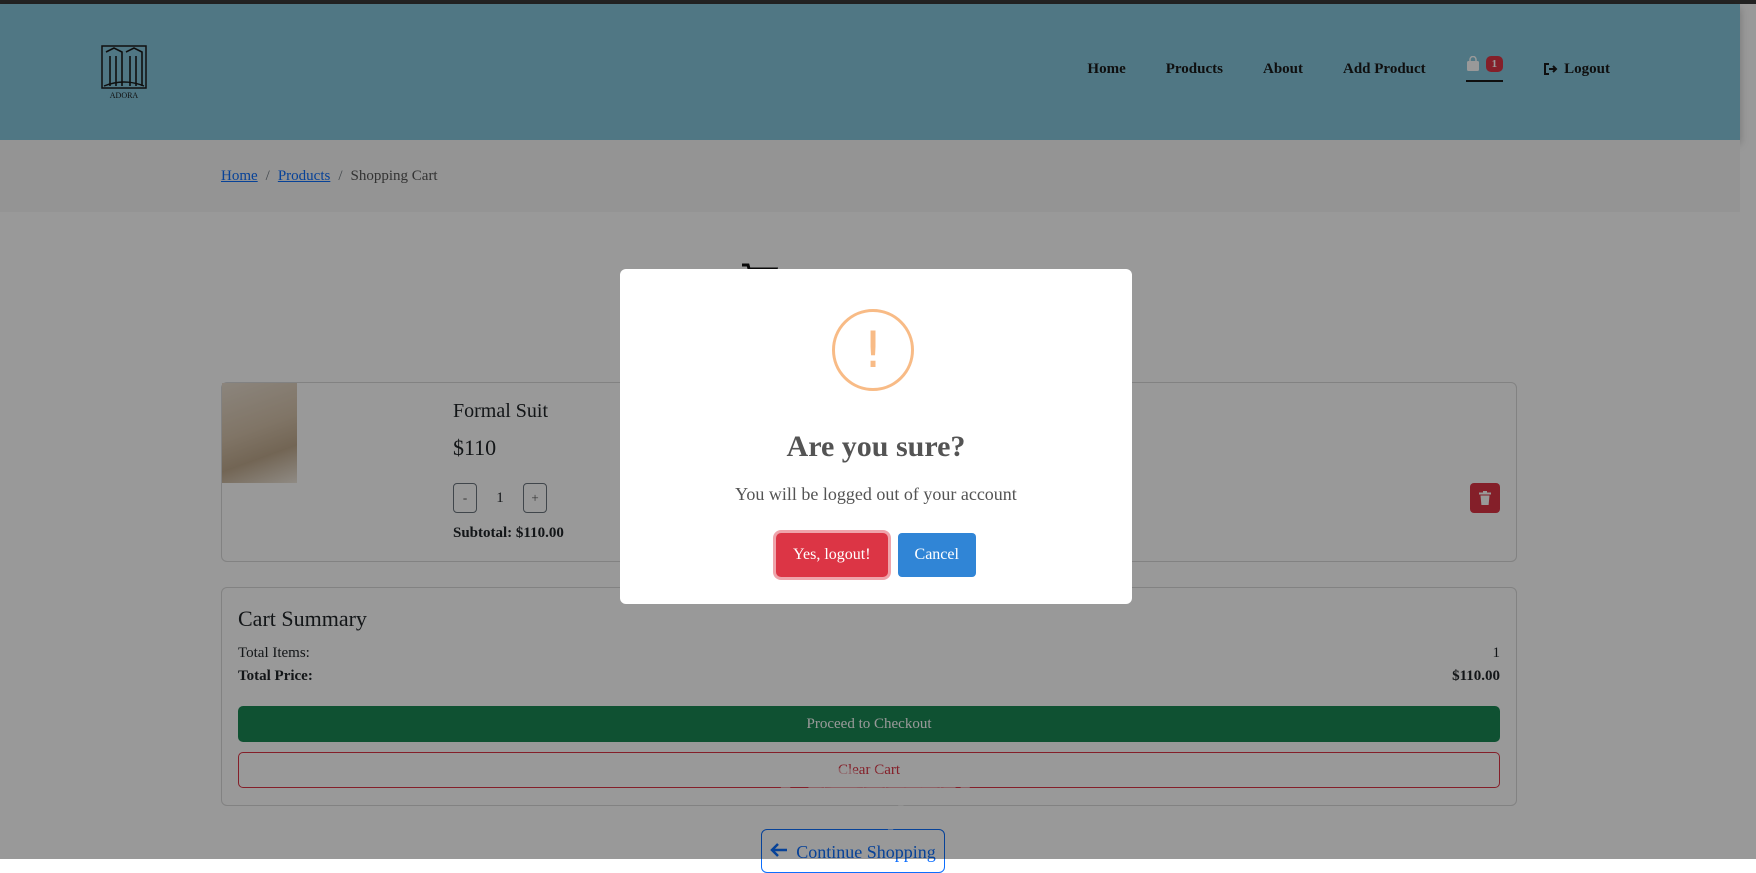  I want to click on dialog-actions: Yes, logout! Cancel, so click(876, 555).